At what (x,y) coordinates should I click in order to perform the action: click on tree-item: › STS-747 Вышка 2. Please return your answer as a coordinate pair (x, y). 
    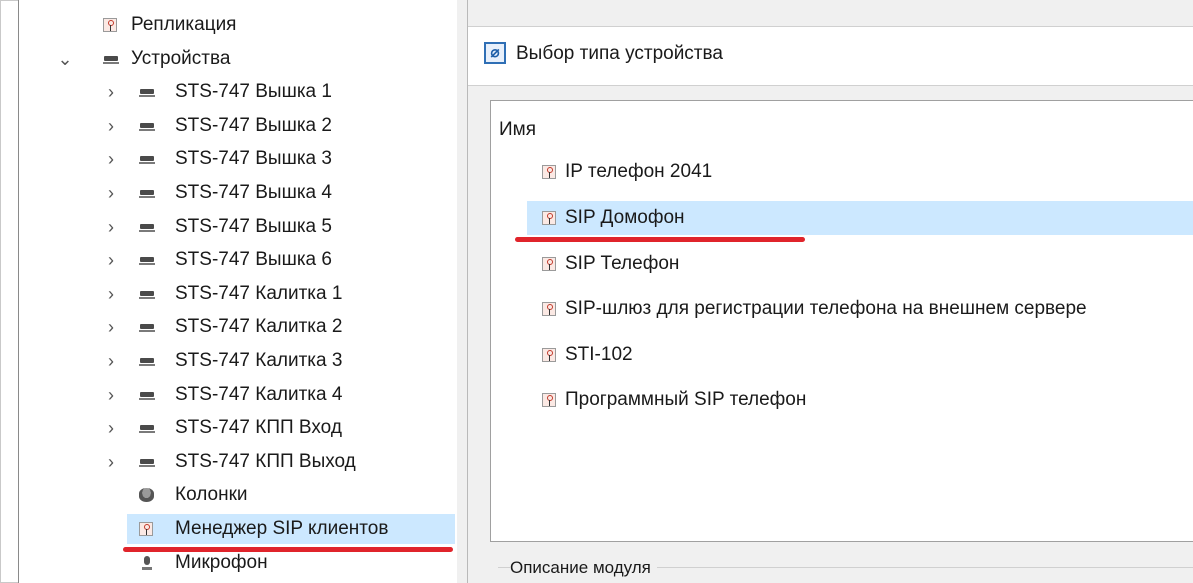
    Looking at the image, I should click on (237, 126).